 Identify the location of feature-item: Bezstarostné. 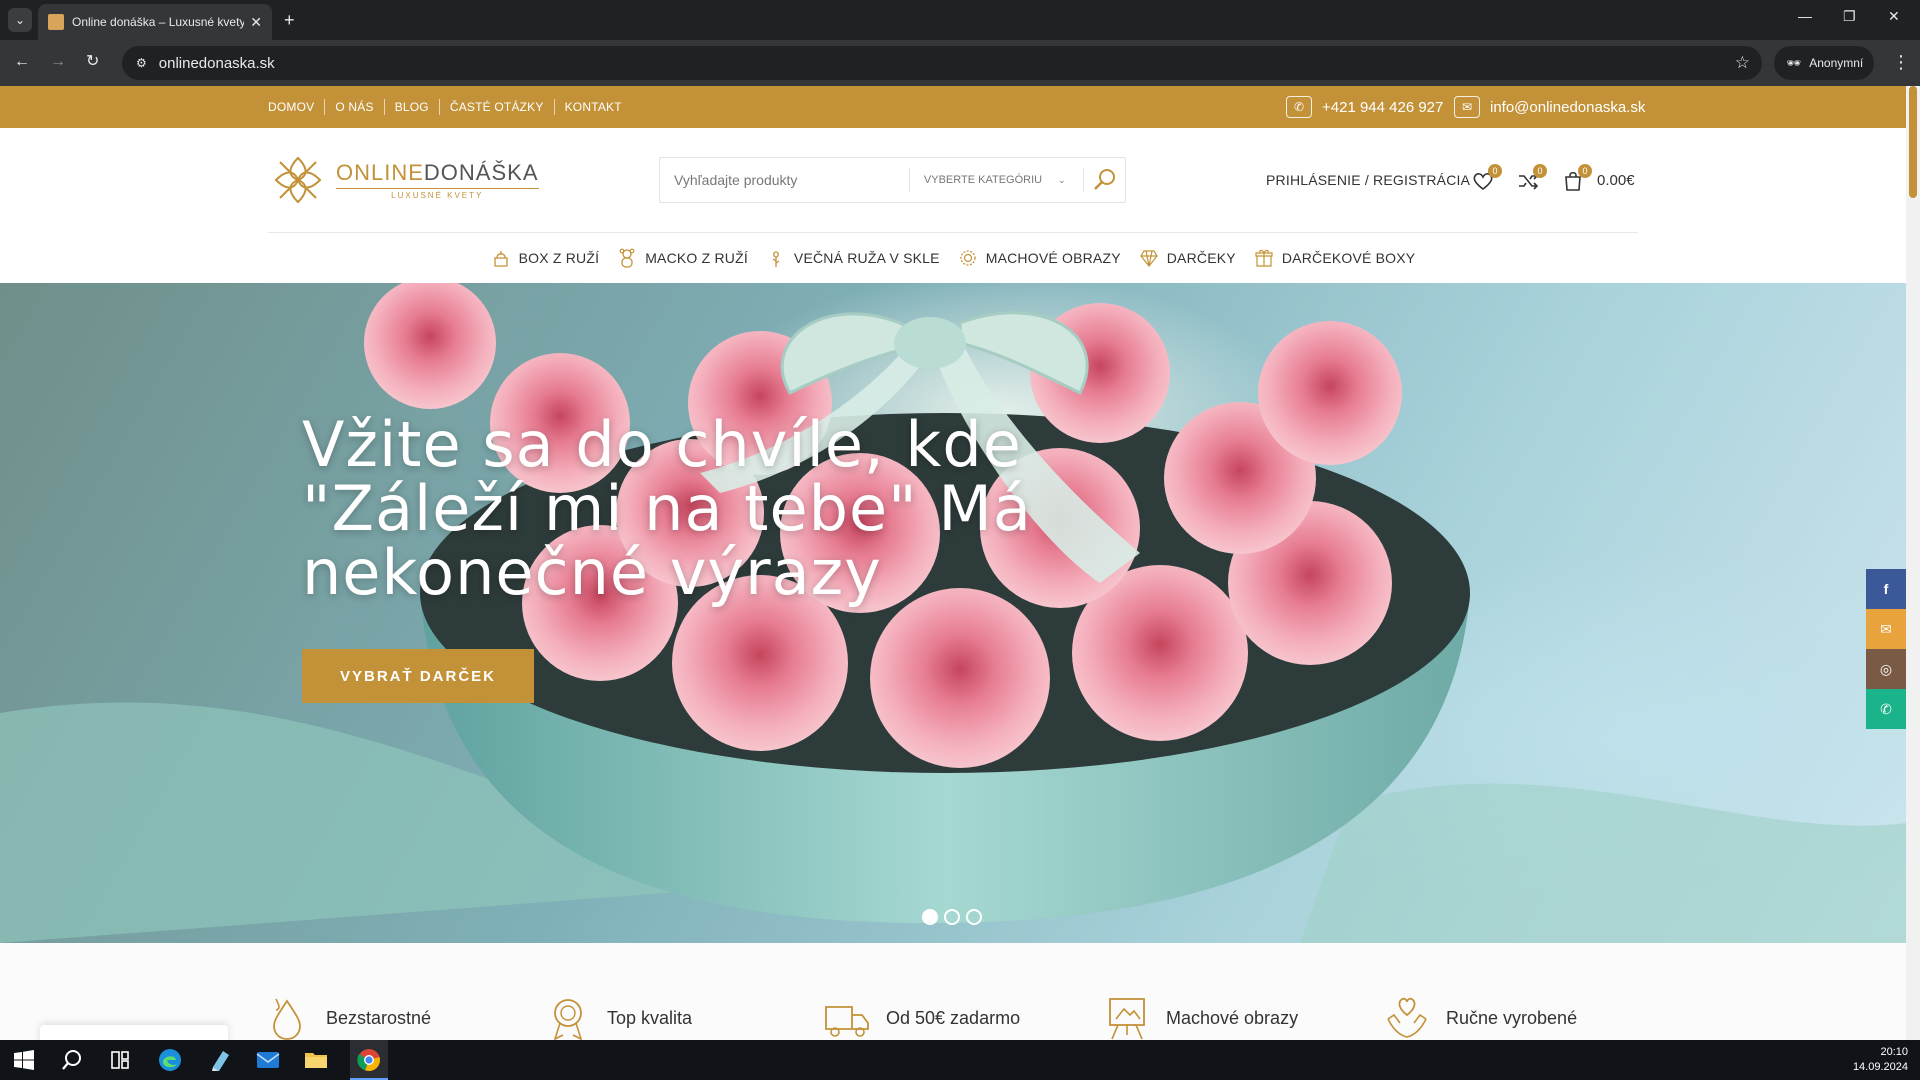
(346, 1016).